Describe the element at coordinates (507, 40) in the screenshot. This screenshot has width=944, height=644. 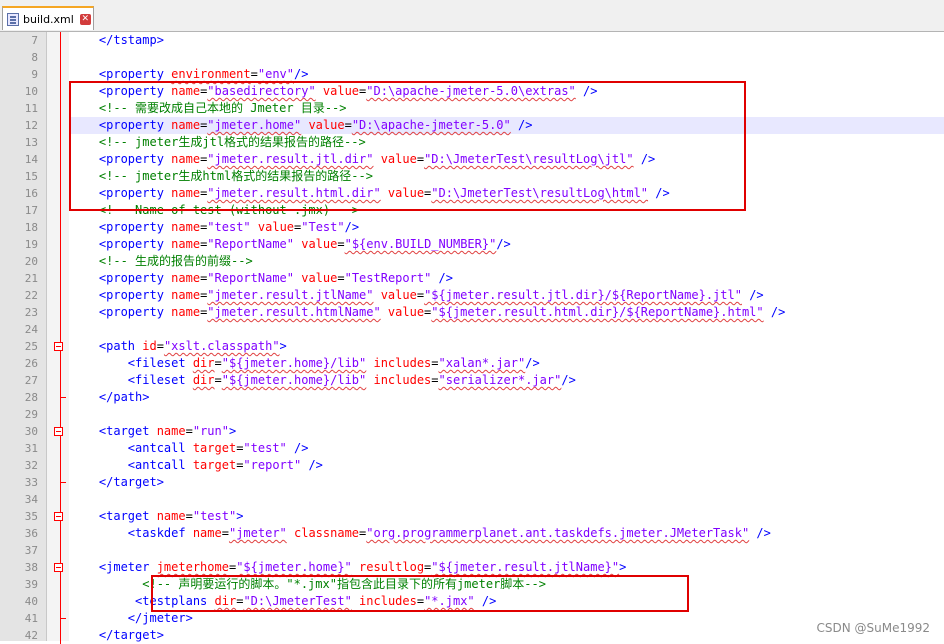
I see `code-text: </tstamp>` at that location.